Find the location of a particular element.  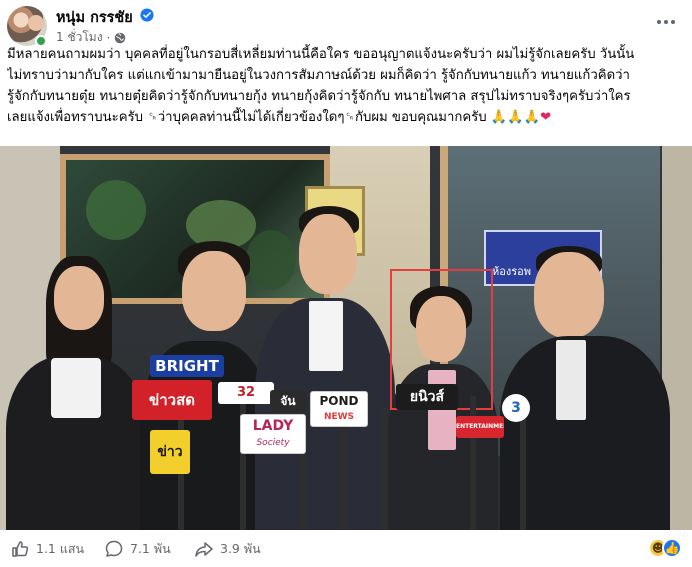

like-button: 1.1 แสน is located at coordinates (47, 549).